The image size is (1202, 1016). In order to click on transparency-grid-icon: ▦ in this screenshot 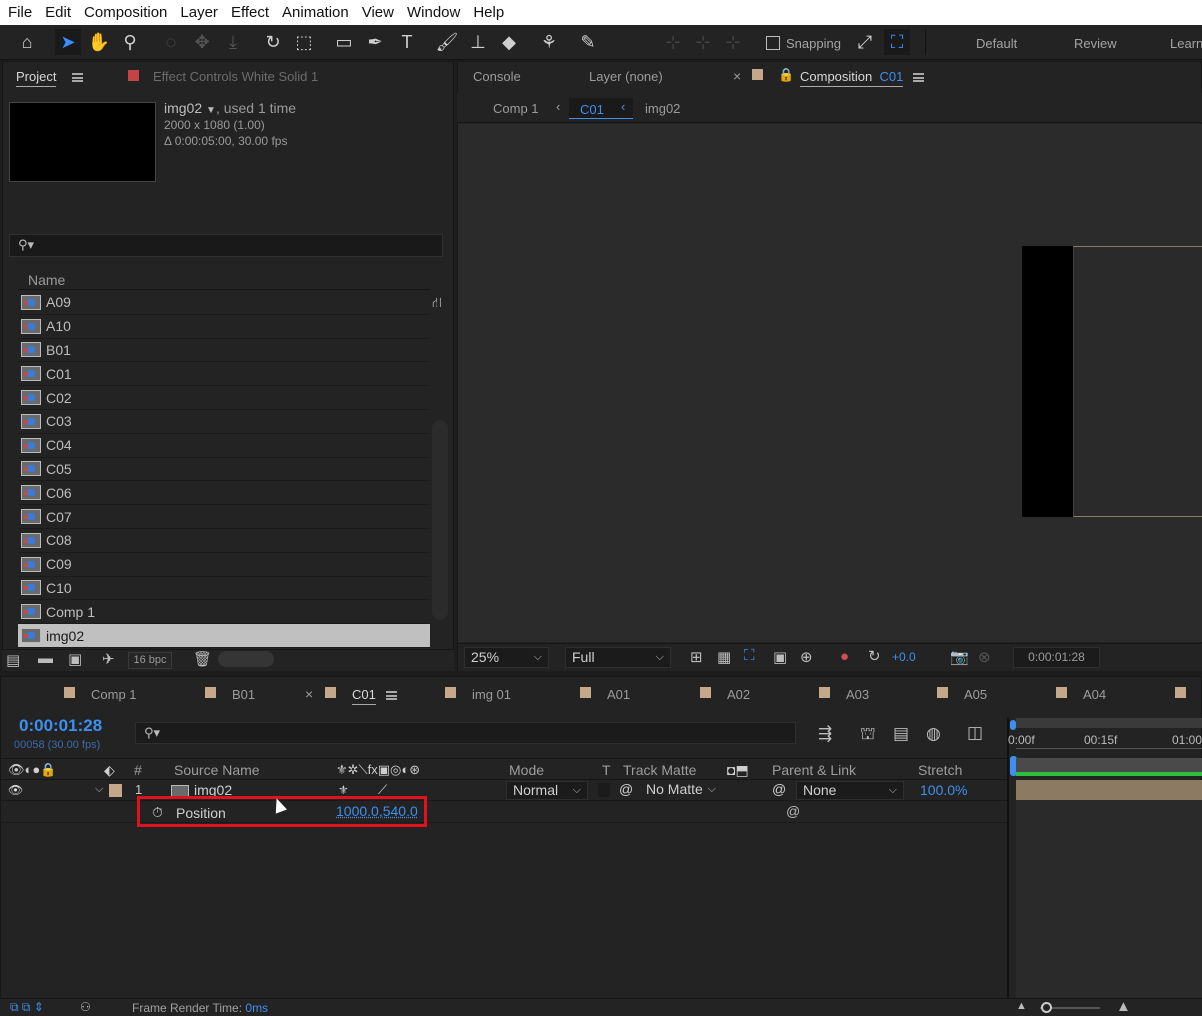, I will do `click(724, 657)`.